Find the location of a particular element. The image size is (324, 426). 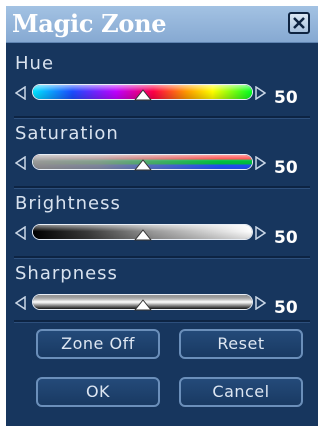

hue-section: Hue 50 is located at coordinates (162, 85).